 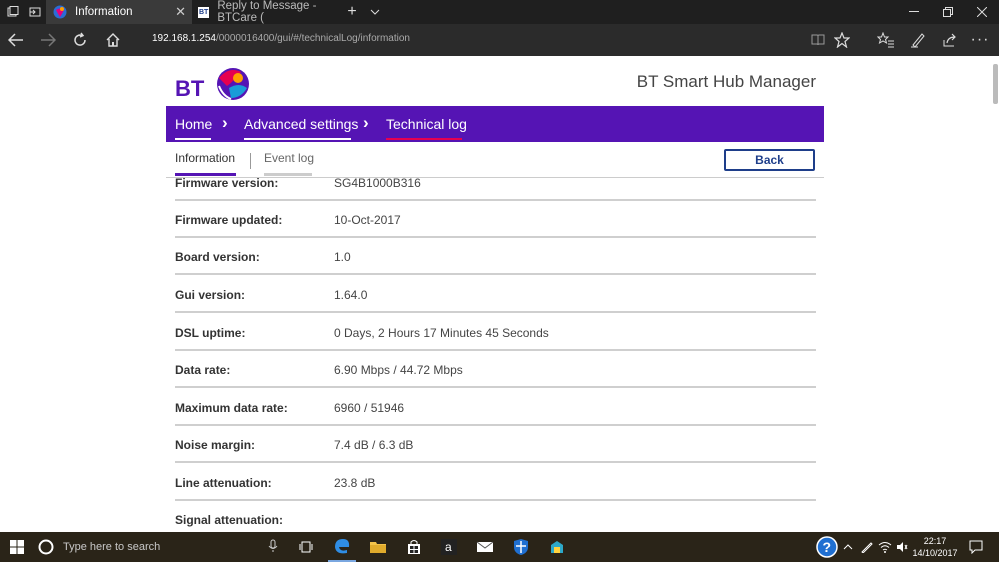 What do you see at coordinates (205, 174) in the screenshot?
I see `active-tab-underline` at bounding box center [205, 174].